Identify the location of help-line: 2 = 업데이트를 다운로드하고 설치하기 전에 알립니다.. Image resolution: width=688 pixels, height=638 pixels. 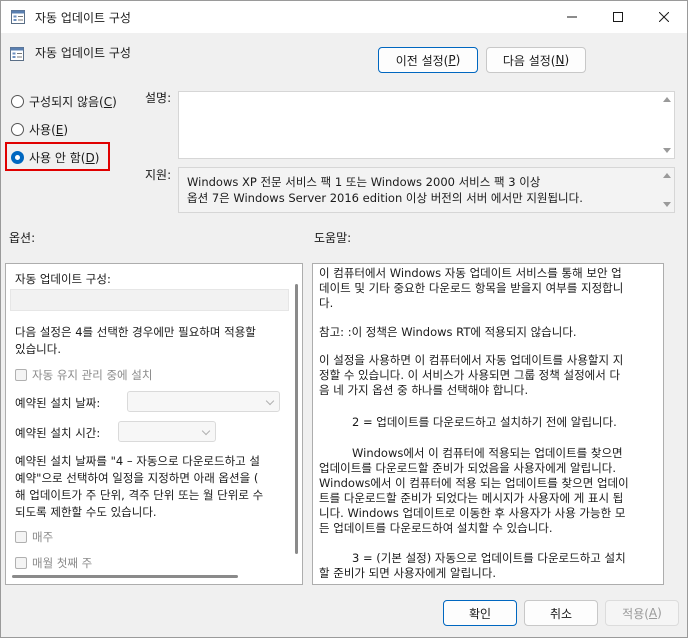
(484, 422).